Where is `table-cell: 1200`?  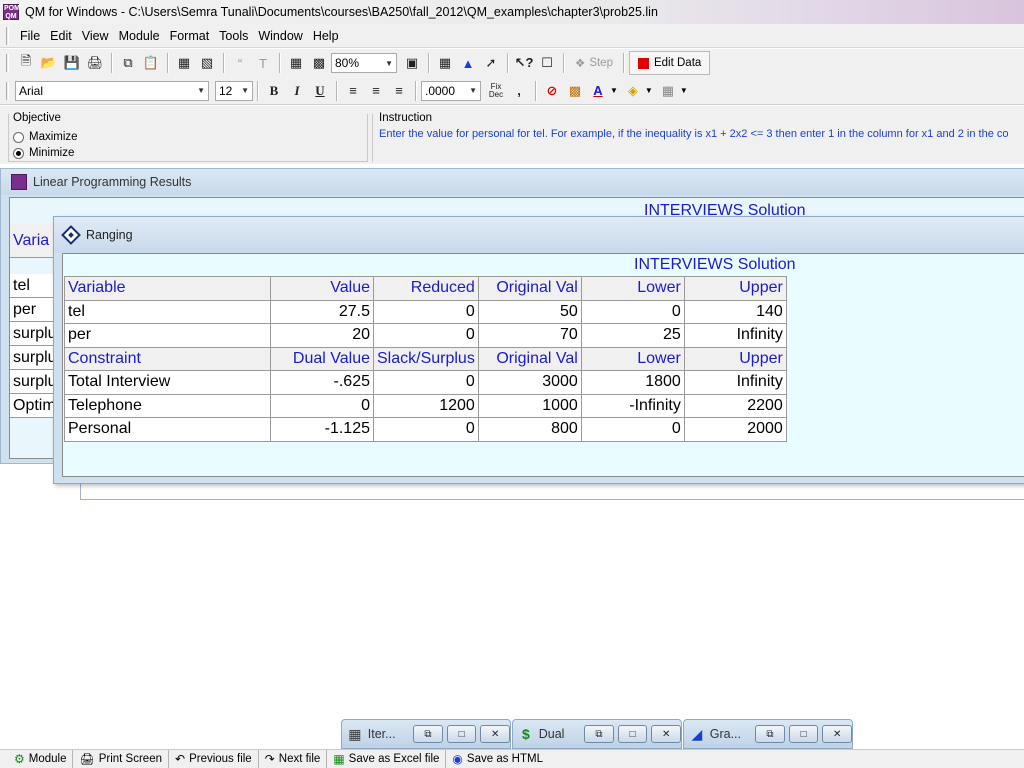 table-cell: 1200 is located at coordinates (426, 405).